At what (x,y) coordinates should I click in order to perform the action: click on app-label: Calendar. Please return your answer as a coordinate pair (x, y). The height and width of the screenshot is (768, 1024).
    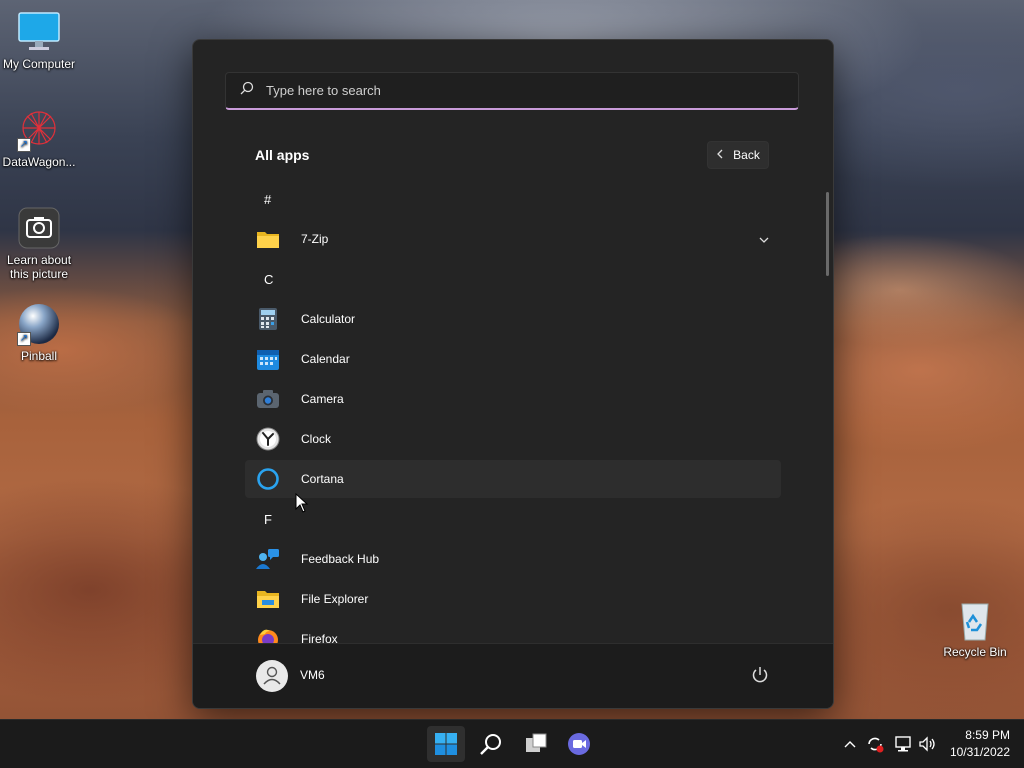
    Looking at the image, I should click on (325, 359).